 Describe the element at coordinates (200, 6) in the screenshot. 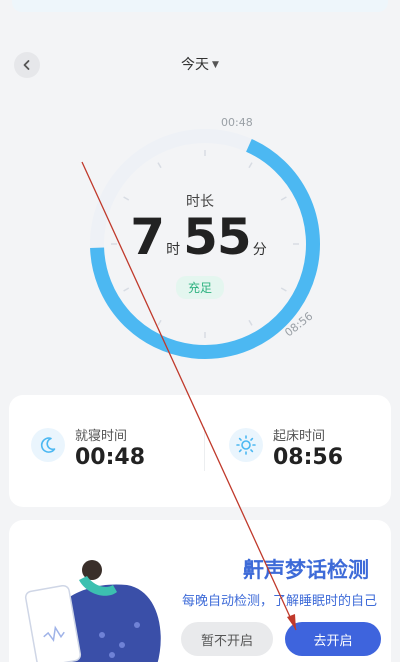

I see `top-card-edge` at that location.